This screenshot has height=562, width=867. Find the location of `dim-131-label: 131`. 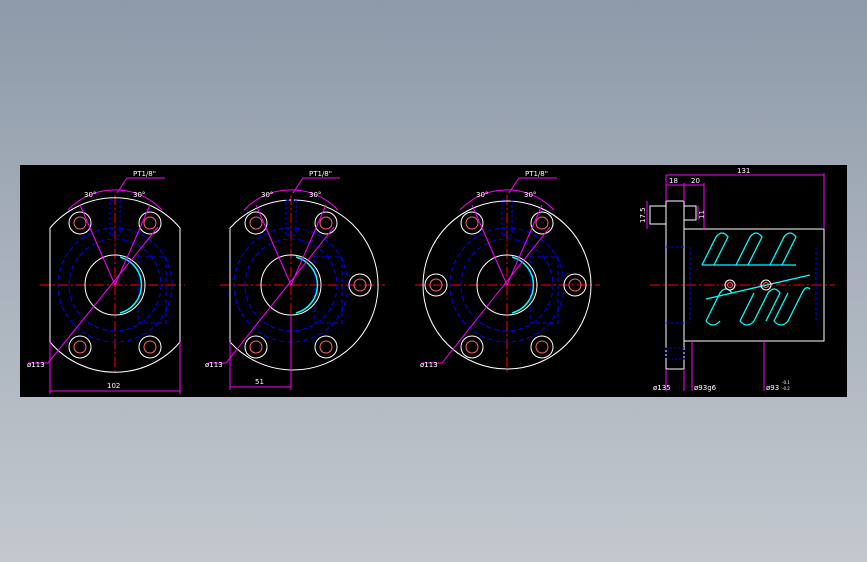

dim-131-label: 131 is located at coordinates (743, 171).